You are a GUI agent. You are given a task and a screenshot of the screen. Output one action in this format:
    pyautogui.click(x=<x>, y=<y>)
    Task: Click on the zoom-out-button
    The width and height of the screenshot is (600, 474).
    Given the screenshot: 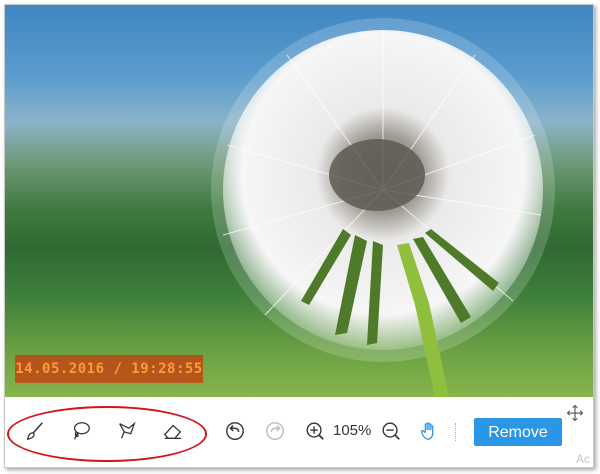 What is the action you would take?
    pyautogui.click(x=391, y=431)
    